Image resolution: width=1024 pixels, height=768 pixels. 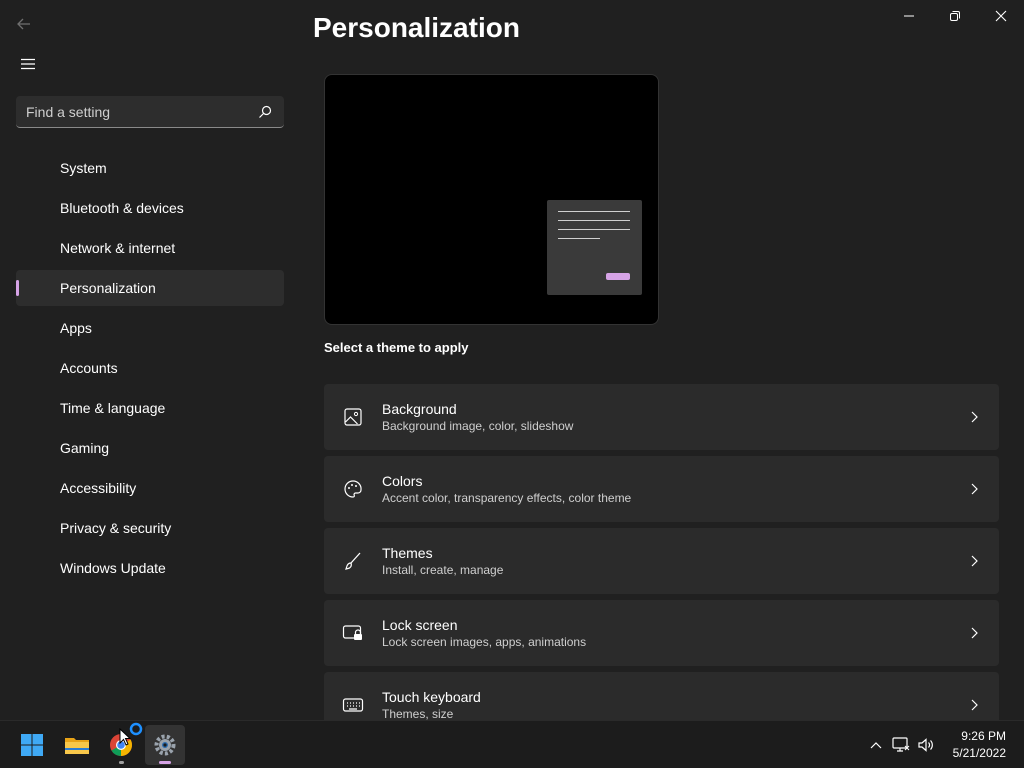 I want to click on hamburger-icon, so click(x=28, y=64).